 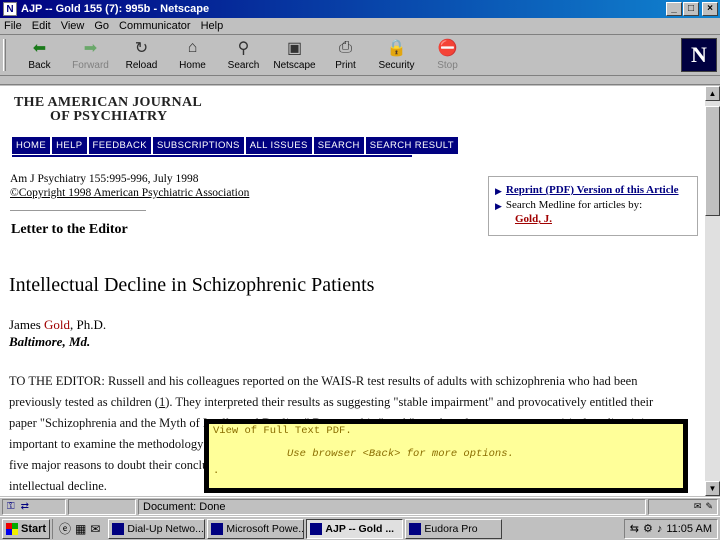 What do you see at coordinates (712, 291) in the screenshot?
I see `vertical-scrollbar: ▲ ▼` at bounding box center [712, 291].